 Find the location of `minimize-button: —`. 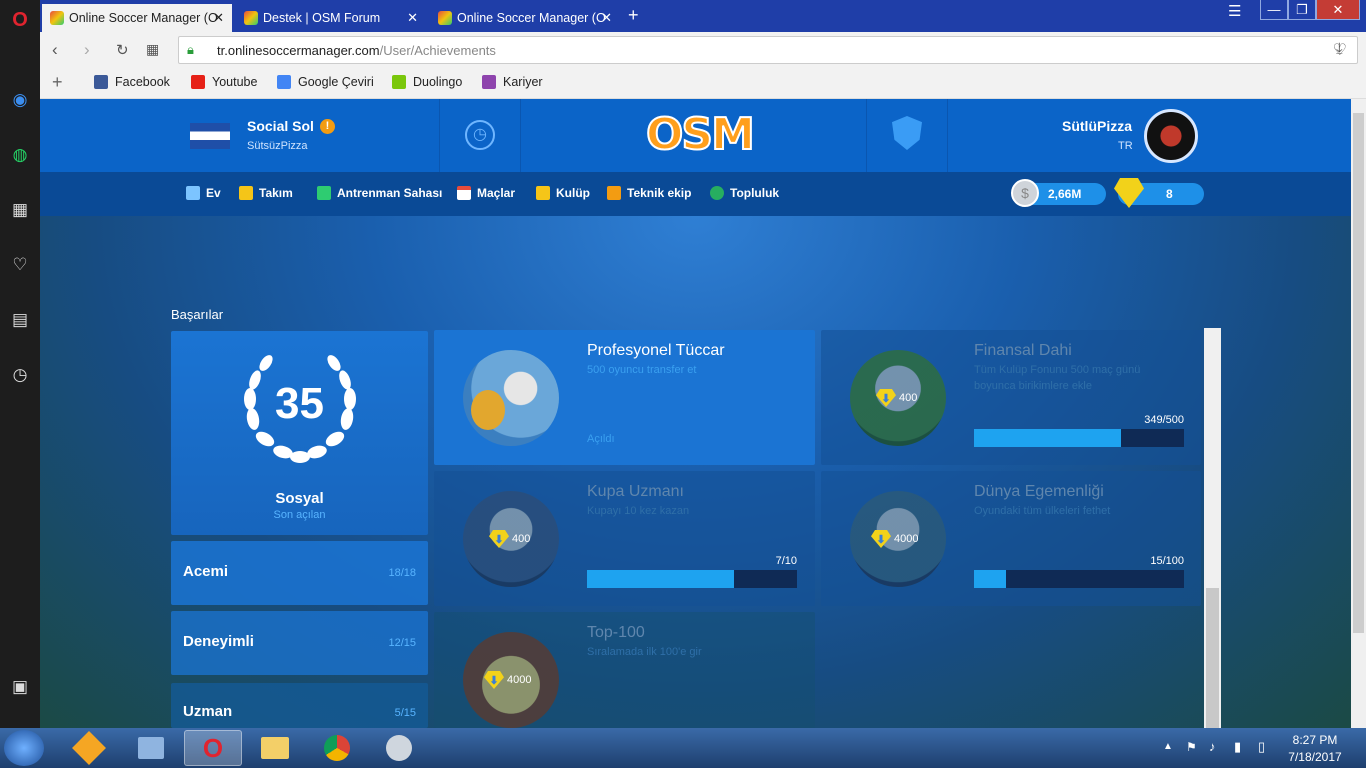

minimize-button: — is located at coordinates (1274, 10).